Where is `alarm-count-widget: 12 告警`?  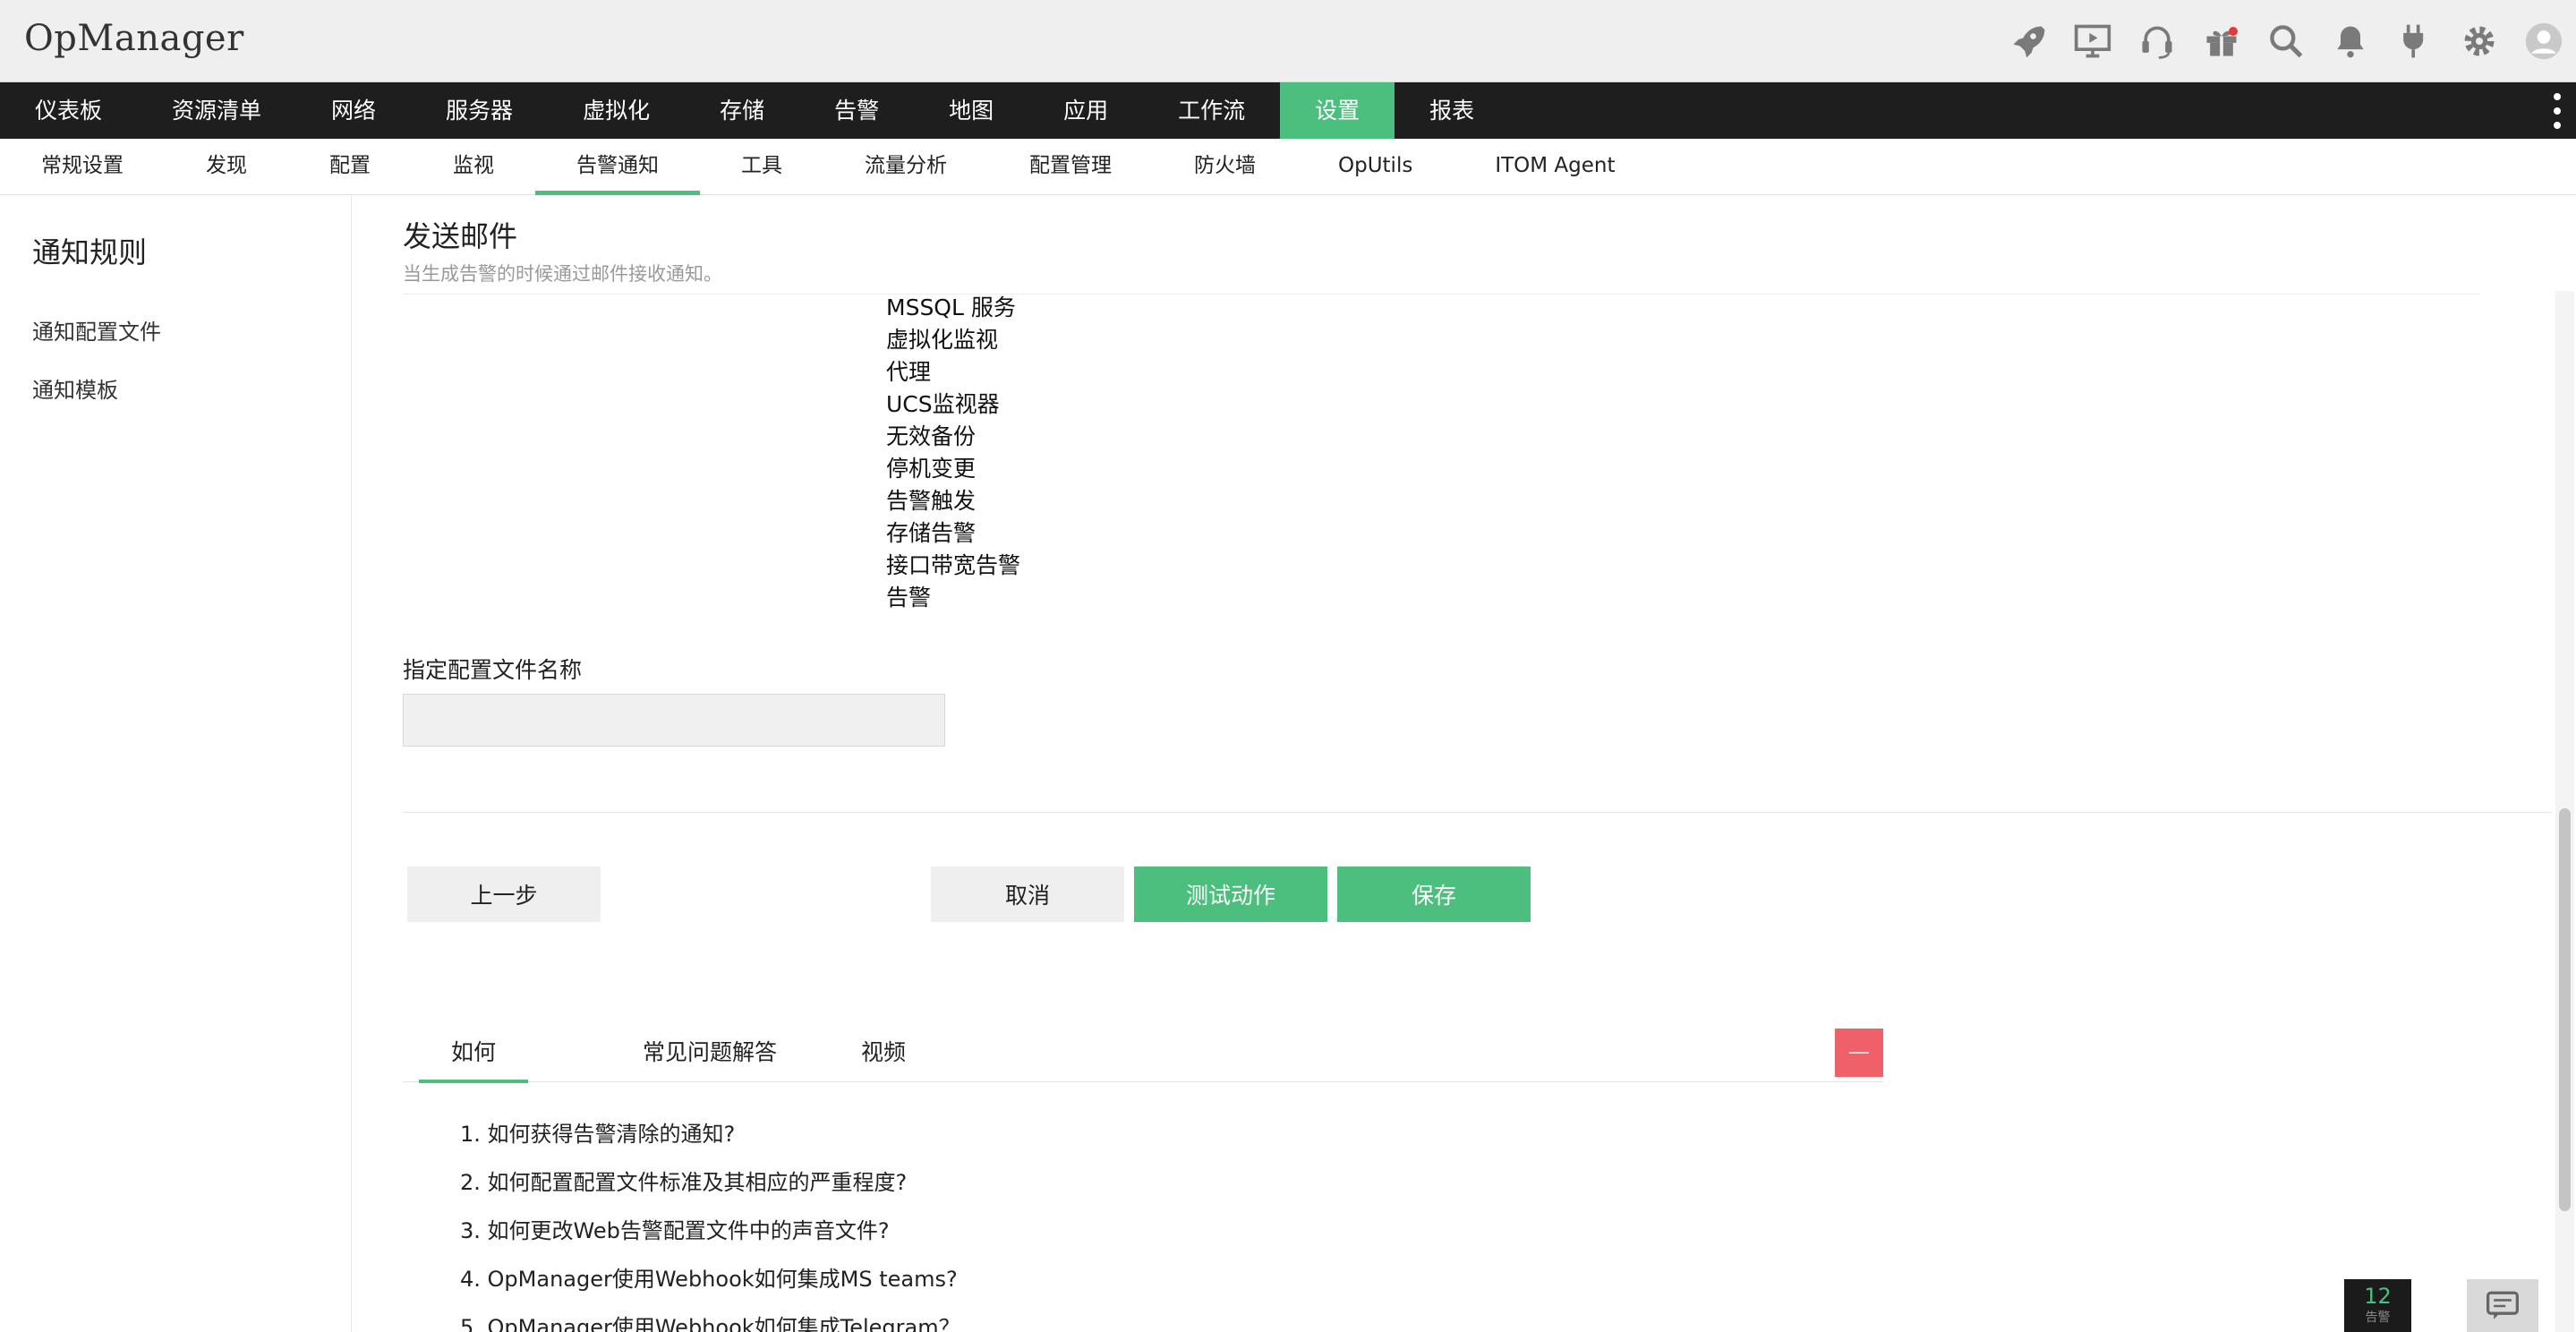
alarm-count-widget: 12 告警 is located at coordinates (2377, 1305).